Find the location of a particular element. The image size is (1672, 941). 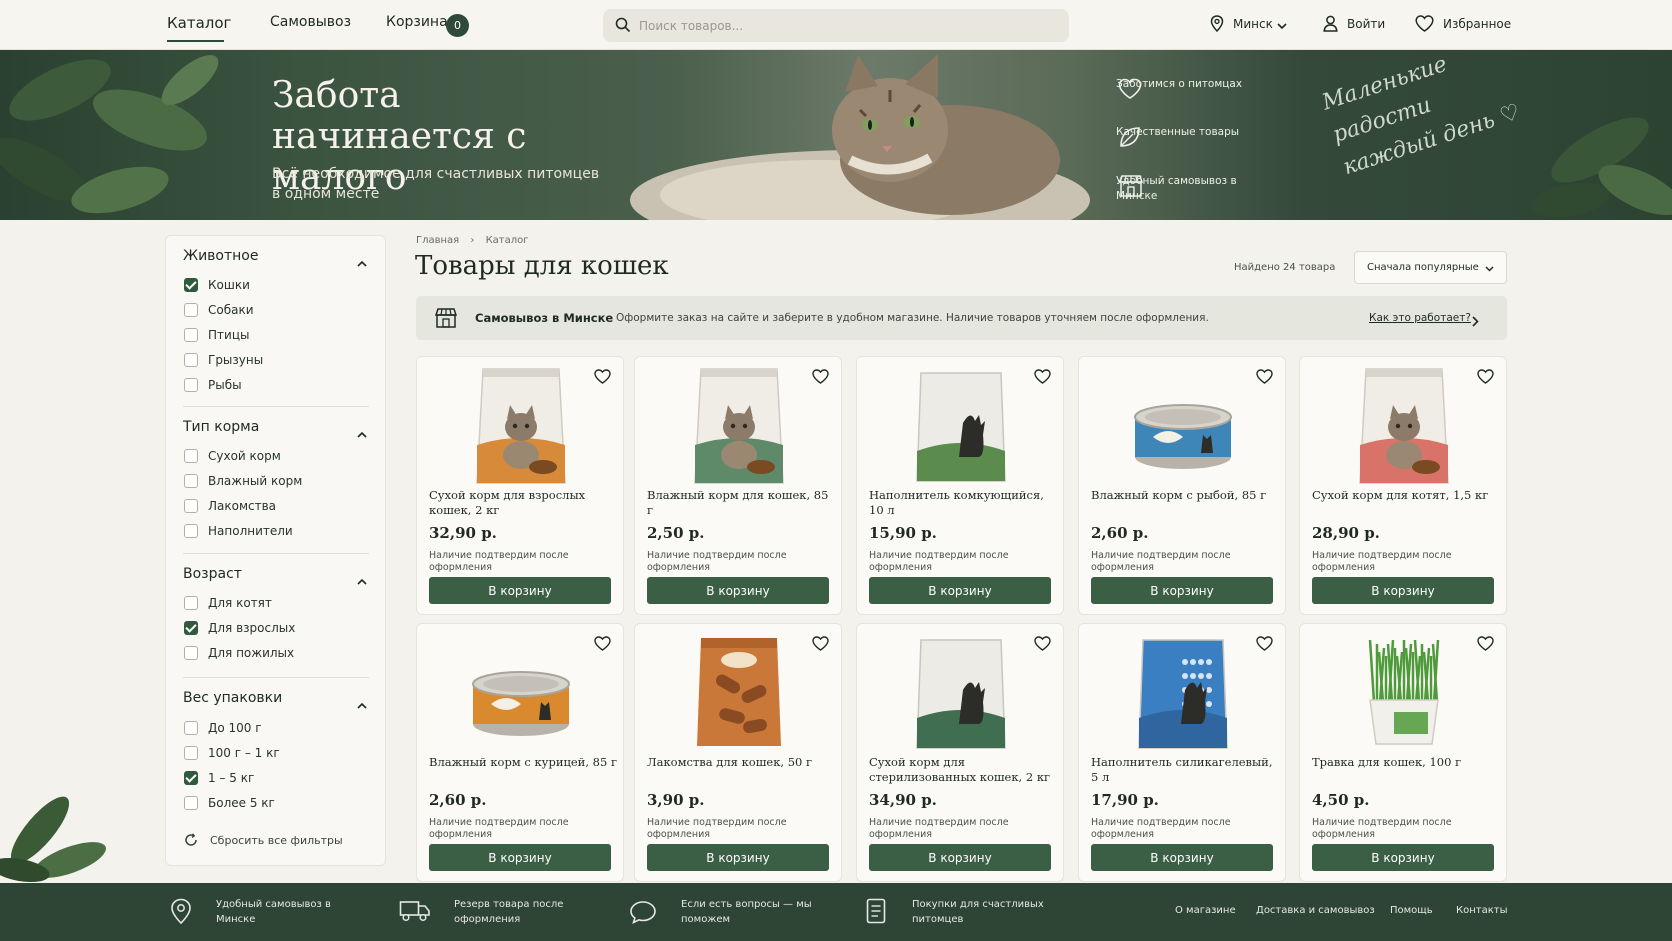

sort-dropdown: Сначала популярные is located at coordinates (1430, 267).